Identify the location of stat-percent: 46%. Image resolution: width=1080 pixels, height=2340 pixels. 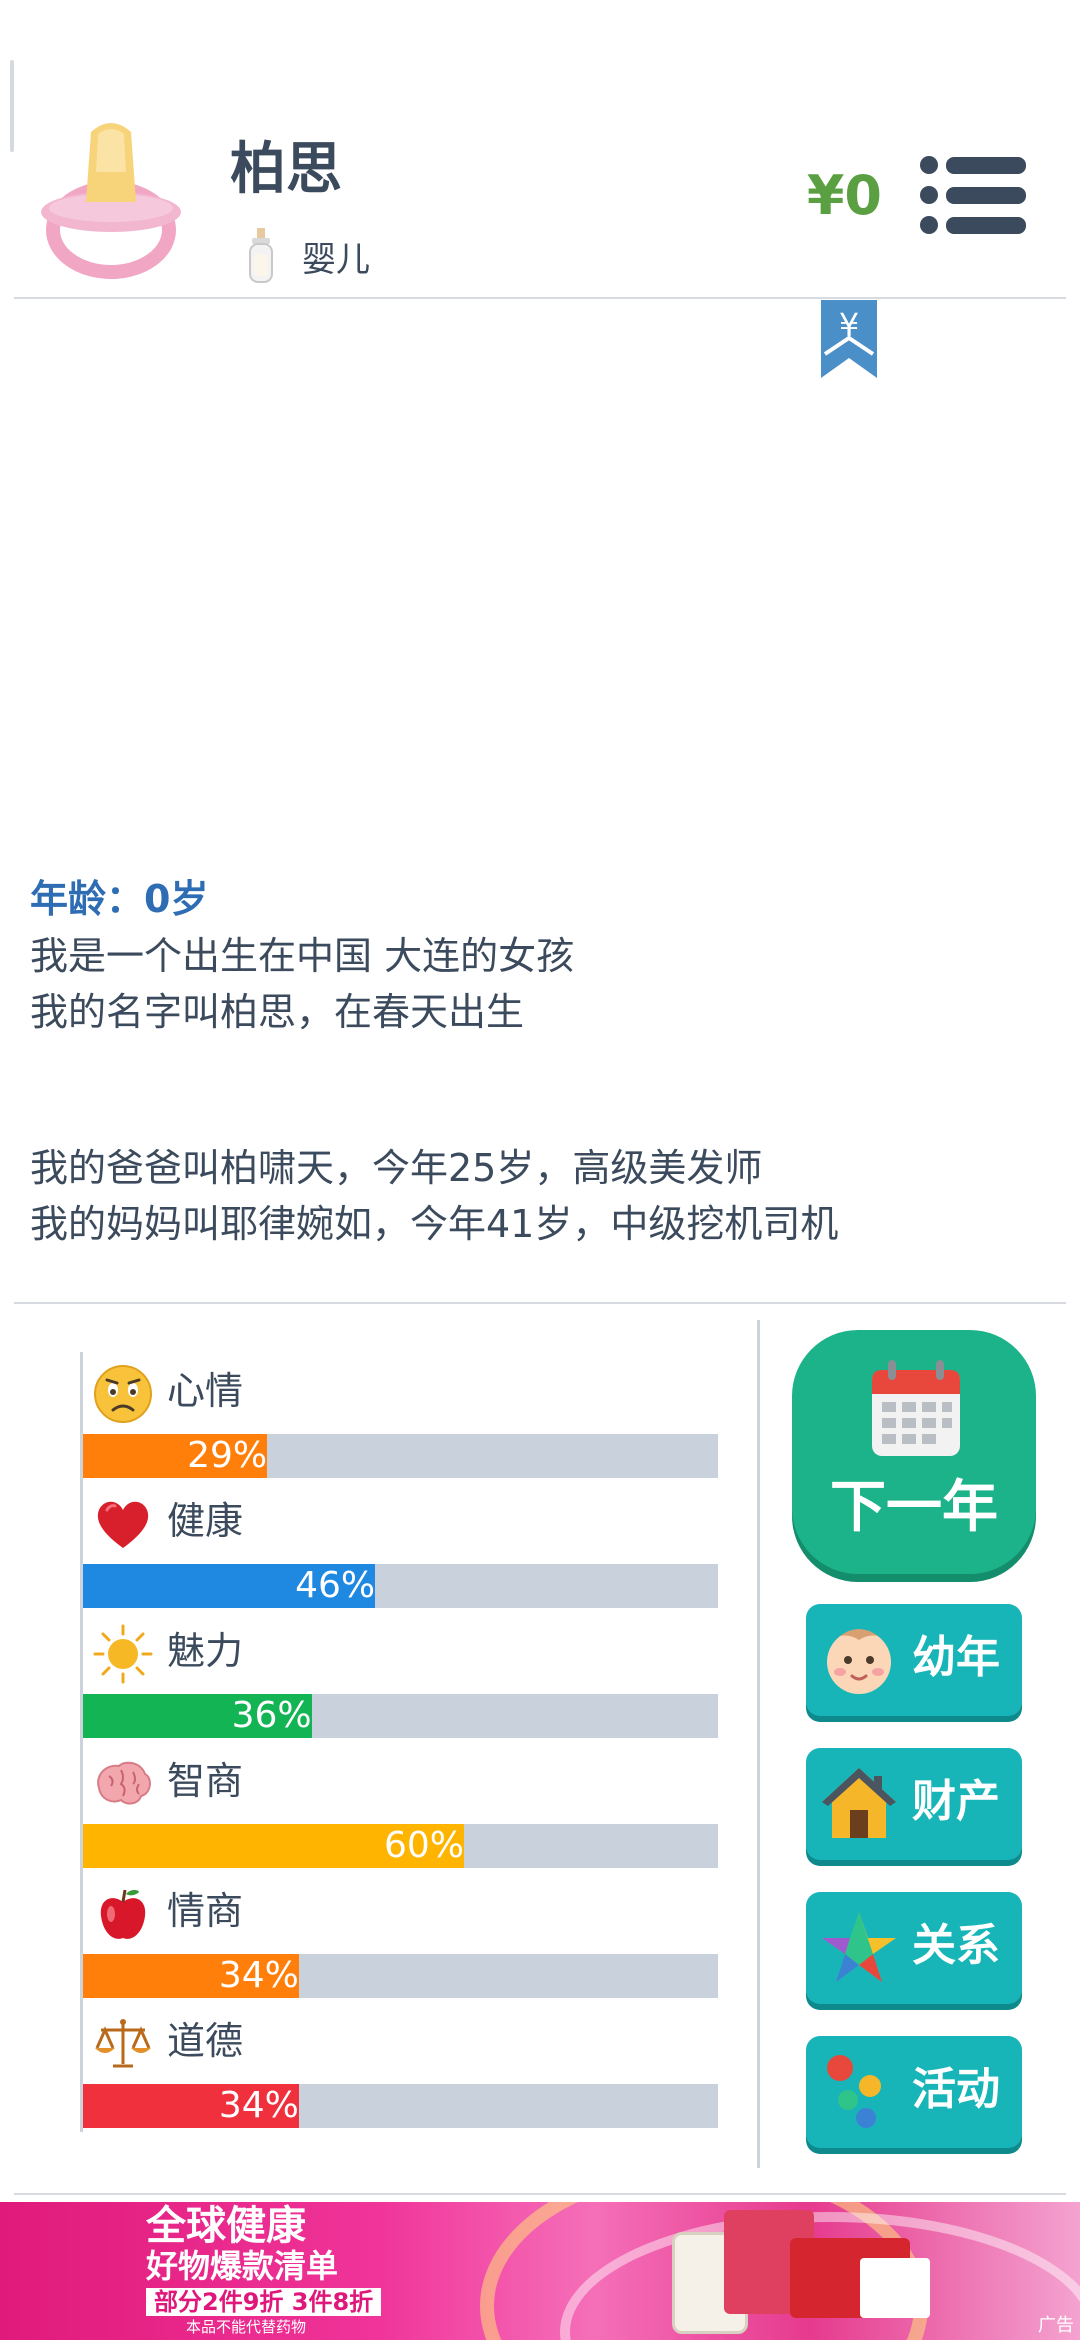
(335, 1585).